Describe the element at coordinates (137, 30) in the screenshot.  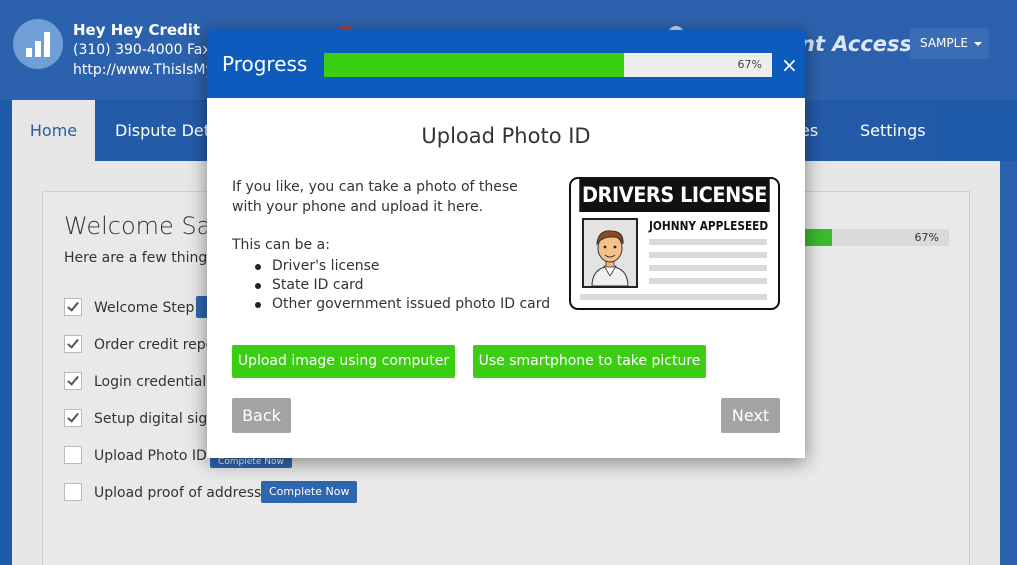
I see `company-name: Hey Hey Credit` at that location.